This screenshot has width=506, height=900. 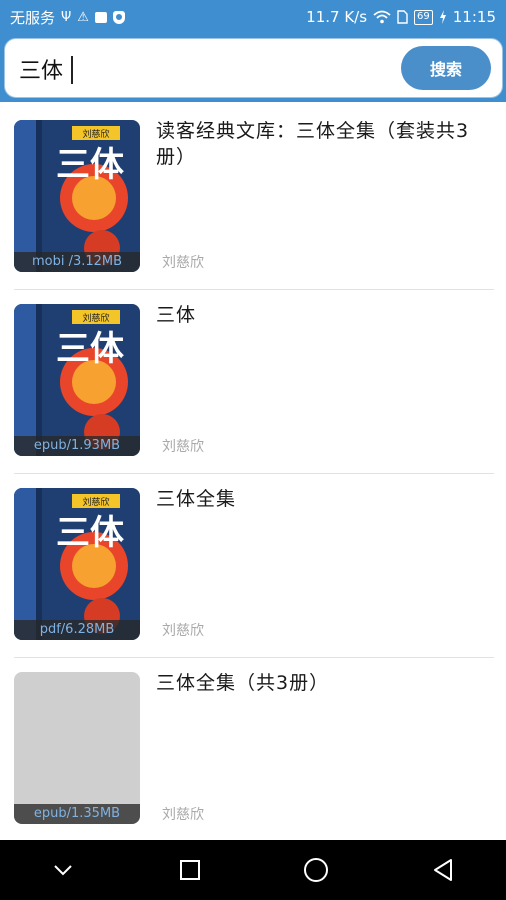 I want to click on status-left: 无服务 Ψ ⚠, so click(x=67, y=17).